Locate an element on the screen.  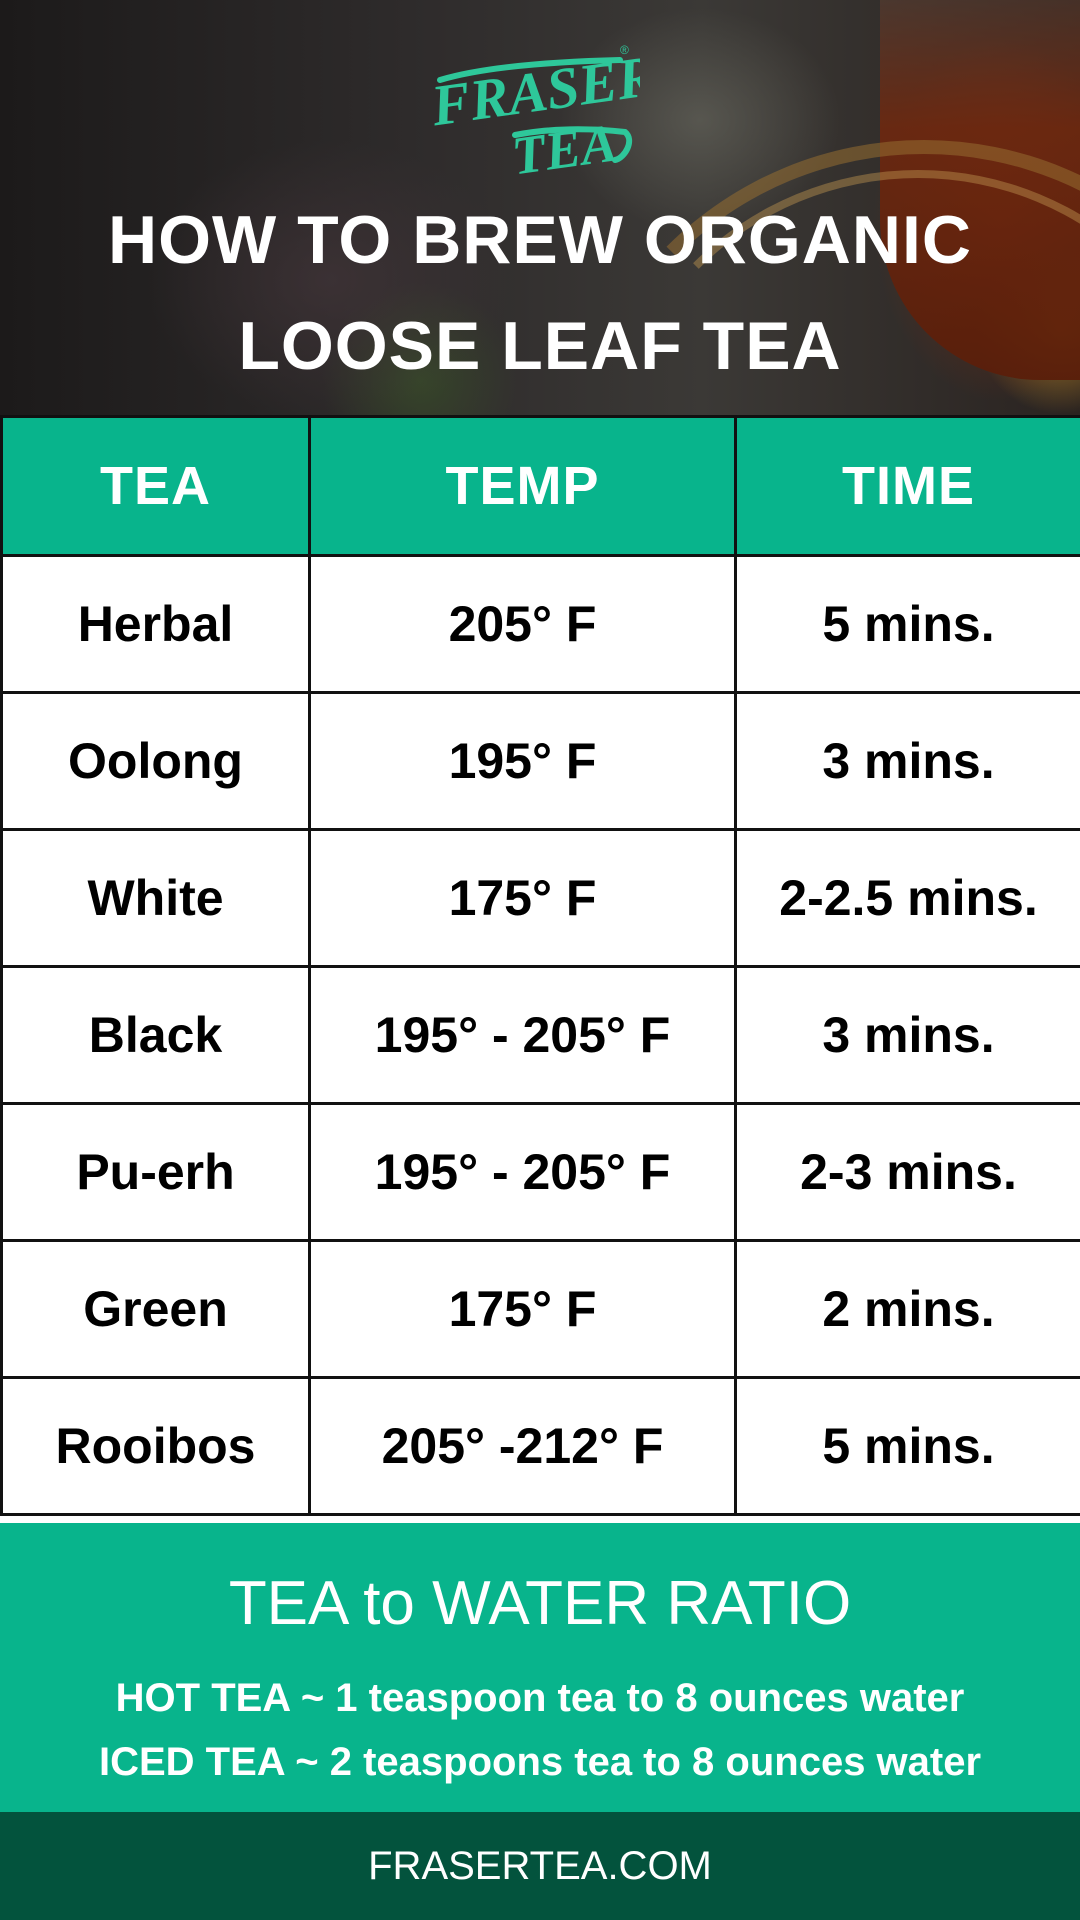
registered-mark: ® is located at coordinates (624, 50).